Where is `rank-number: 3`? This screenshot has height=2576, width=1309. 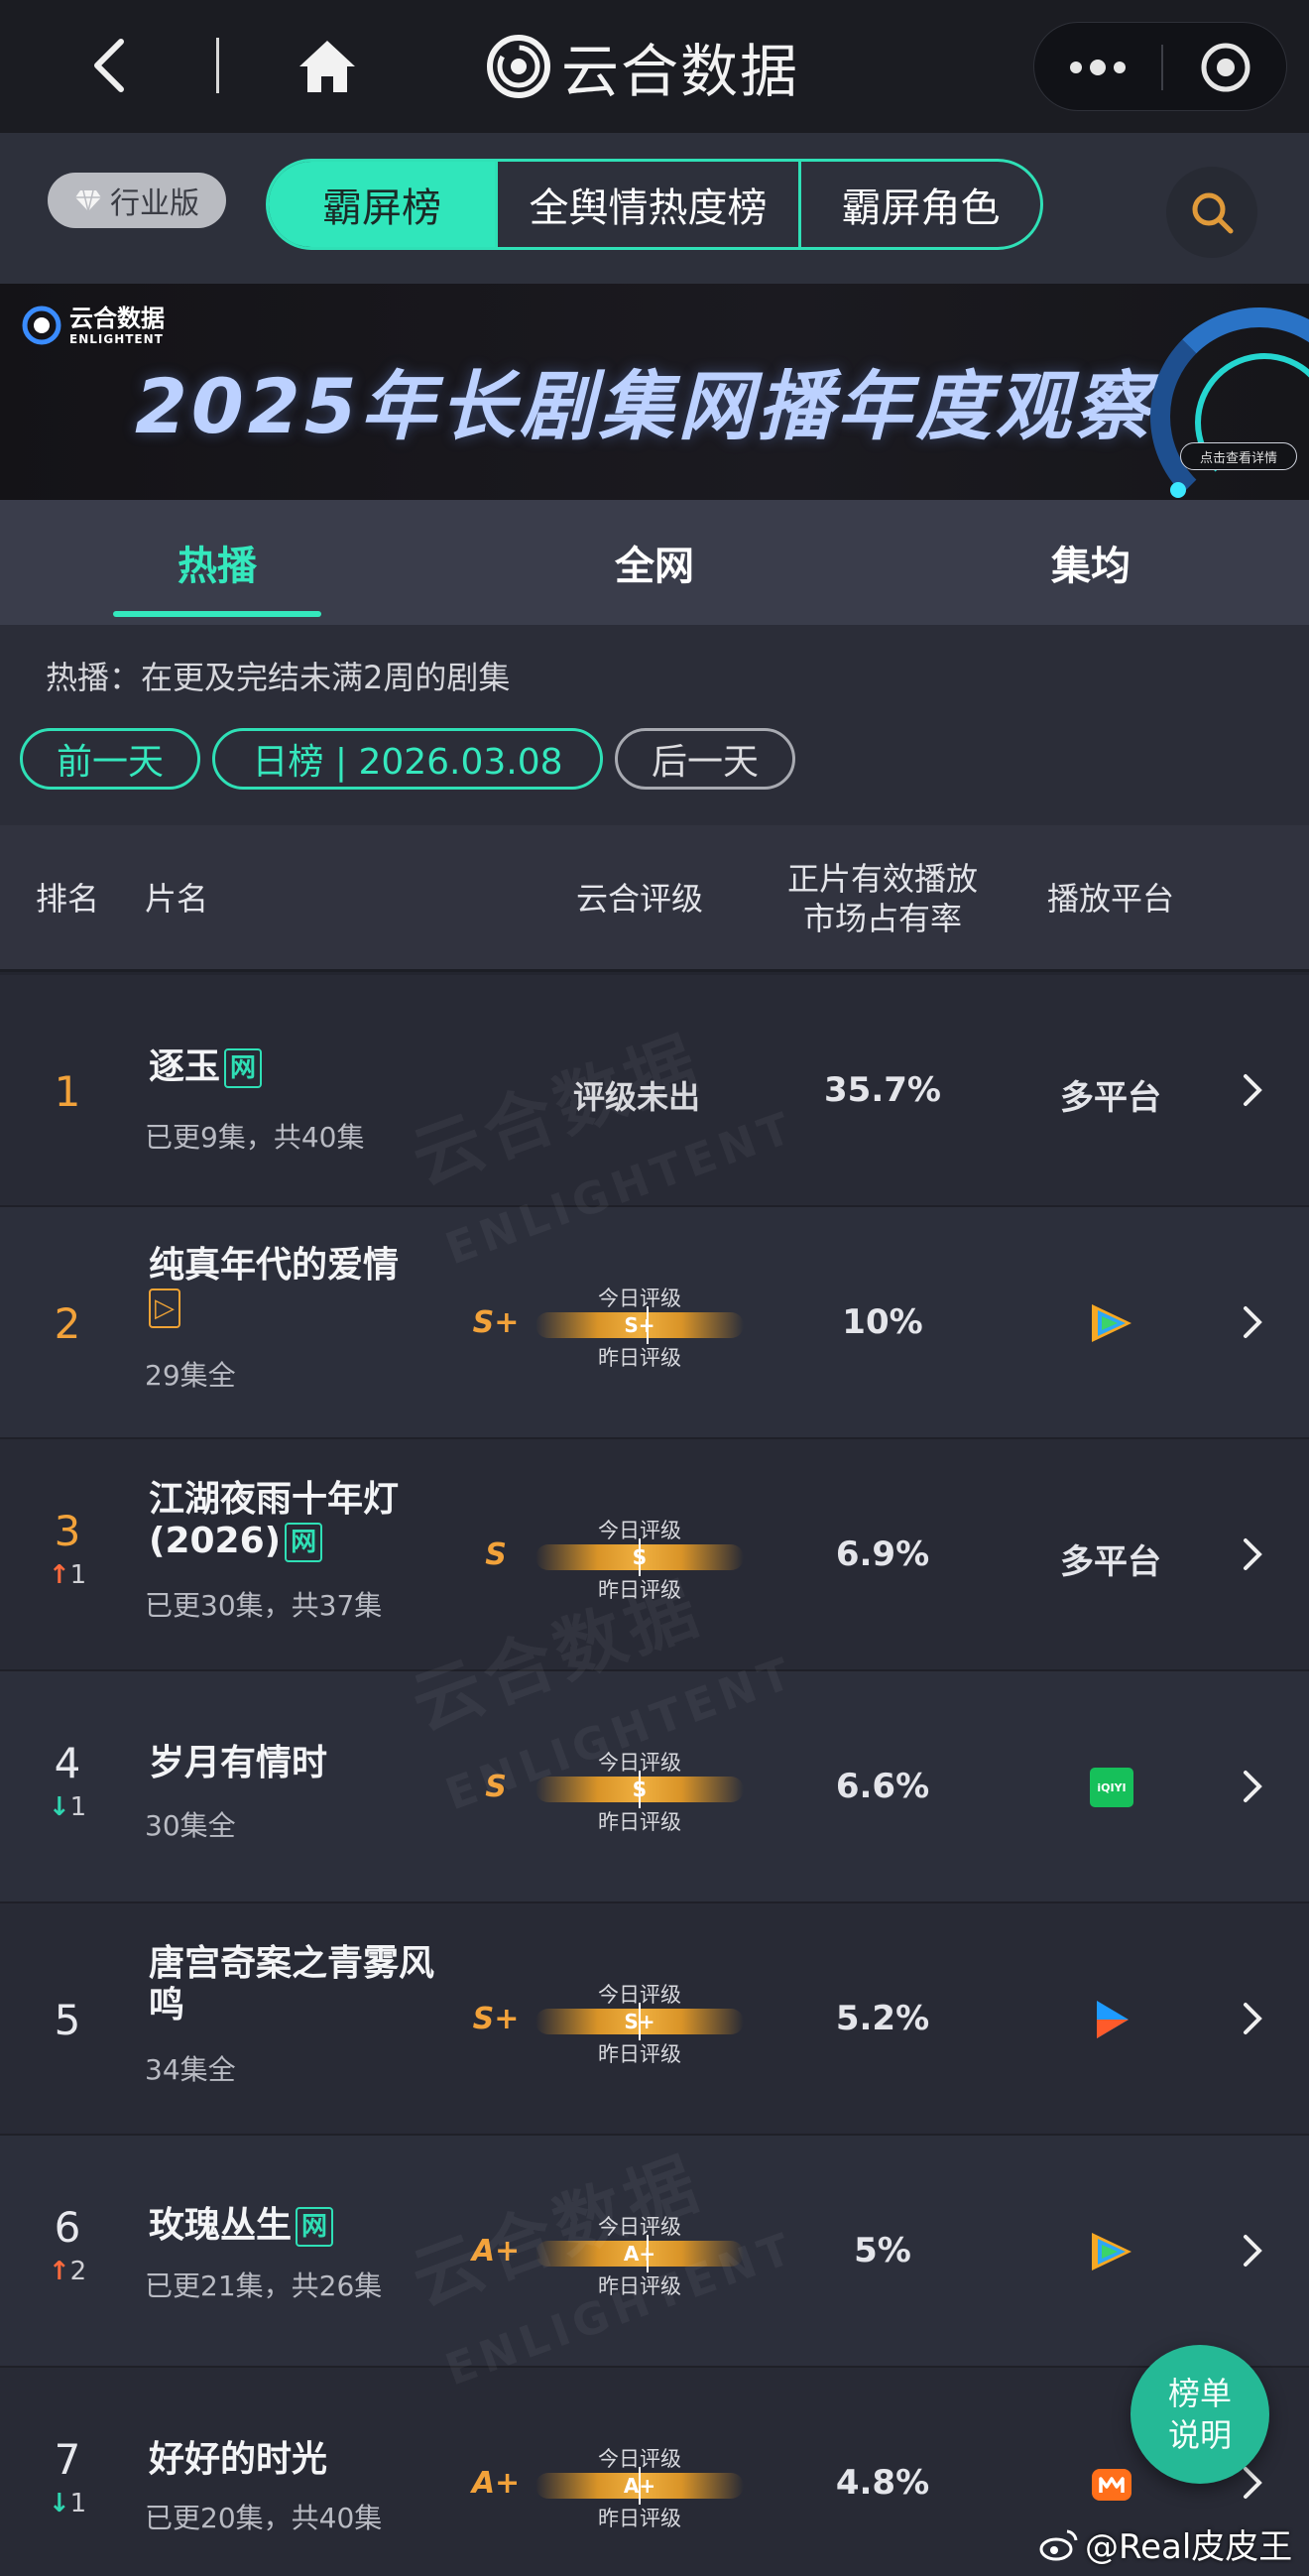 rank-number: 3 is located at coordinates (67, 1531).